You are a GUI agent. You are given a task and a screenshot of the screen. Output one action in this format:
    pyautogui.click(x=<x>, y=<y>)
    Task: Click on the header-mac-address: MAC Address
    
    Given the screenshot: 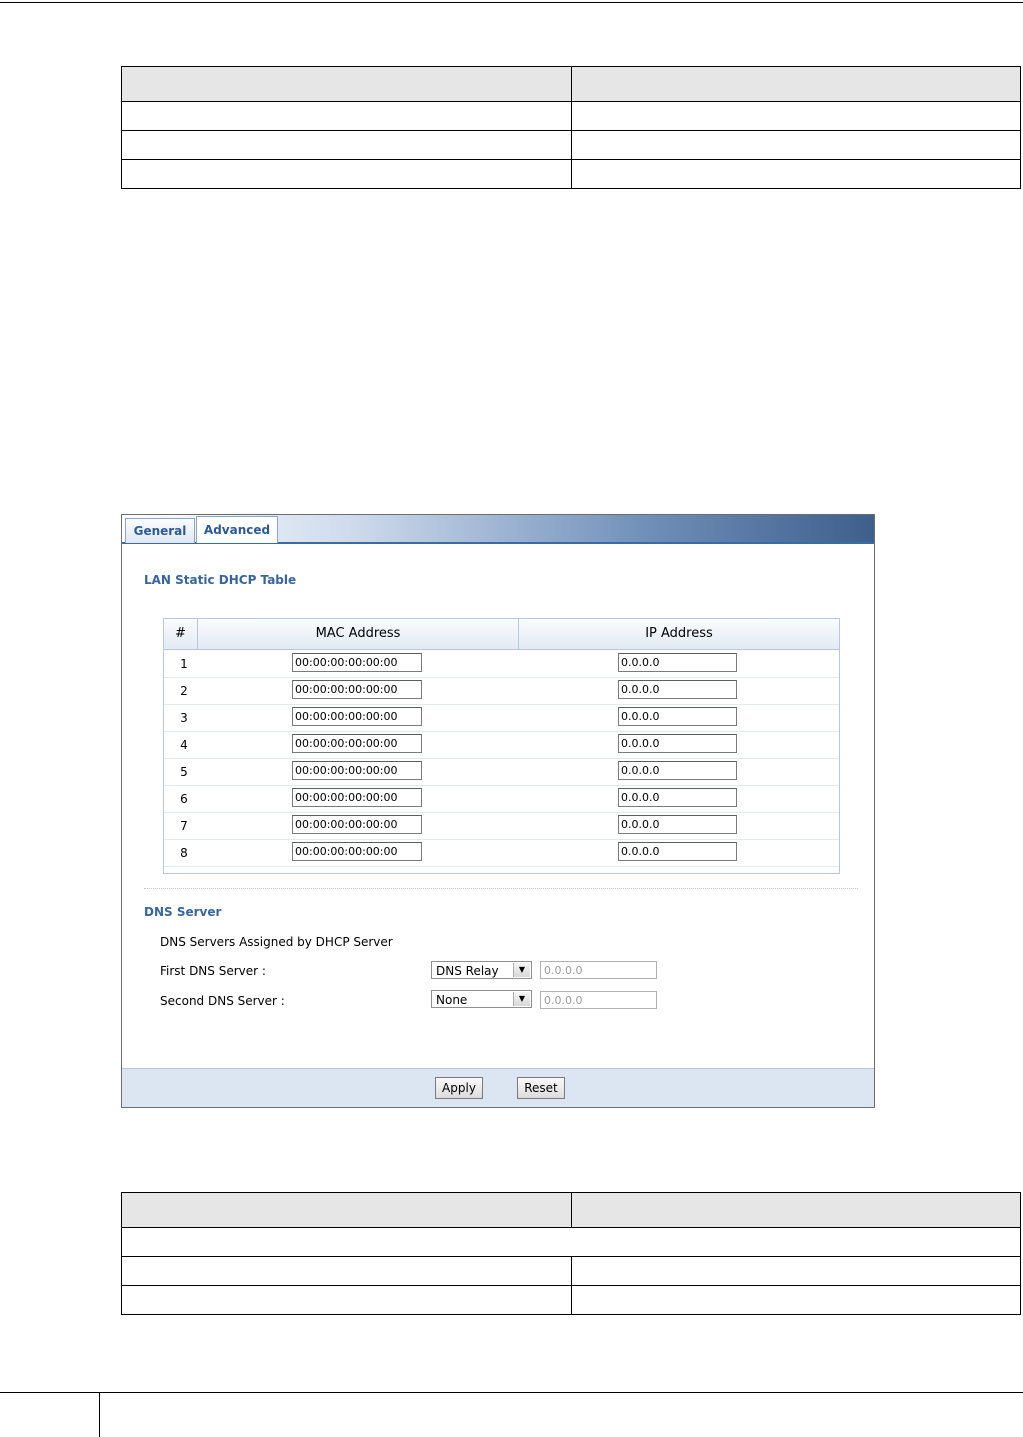 What is the action you would take?
    pyautogui.click(x=358, y=634)
    